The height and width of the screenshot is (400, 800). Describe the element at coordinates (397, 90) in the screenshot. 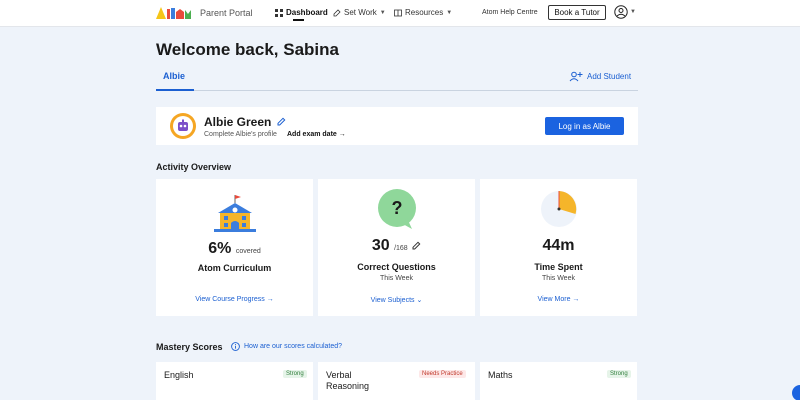

I see `tab-divider` at that location.